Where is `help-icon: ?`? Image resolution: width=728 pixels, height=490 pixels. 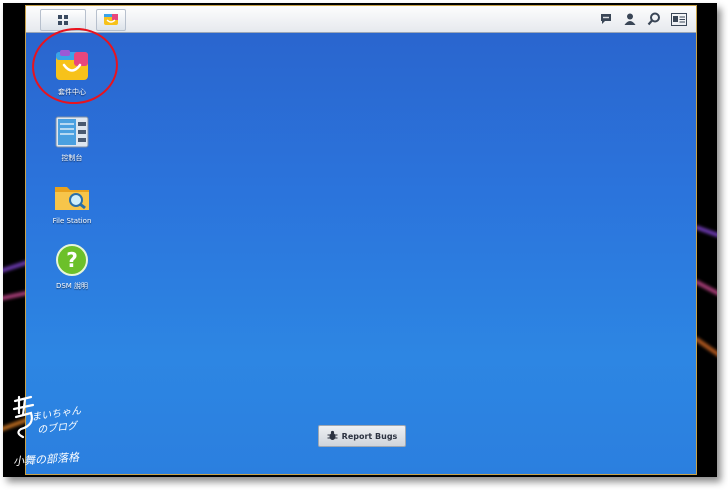
help-icon: ? is located at coordinates (72, 260).